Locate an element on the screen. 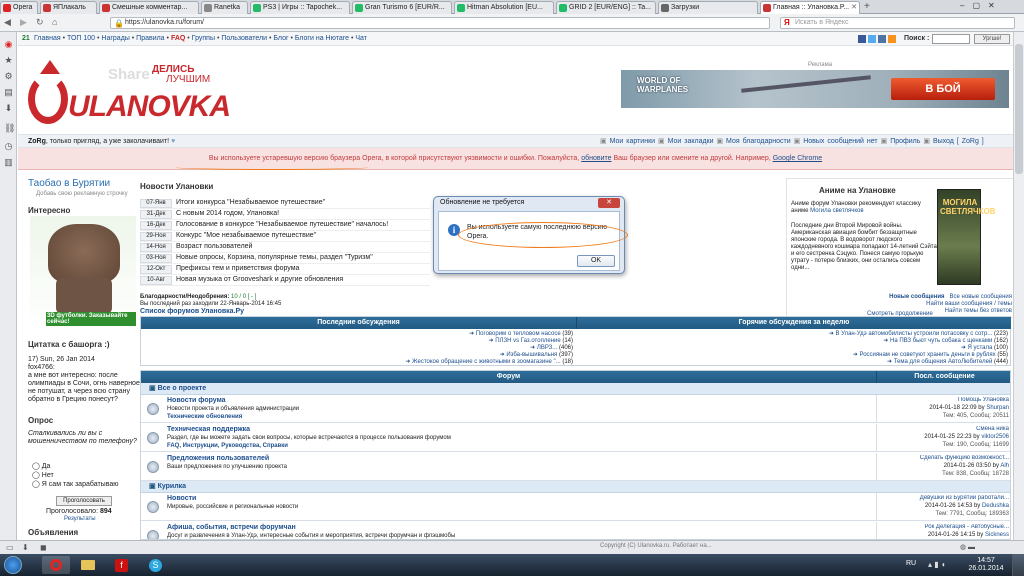 The image size is (1024, 576). last-post-link: Смена ника is located at coordinates (945, 429).